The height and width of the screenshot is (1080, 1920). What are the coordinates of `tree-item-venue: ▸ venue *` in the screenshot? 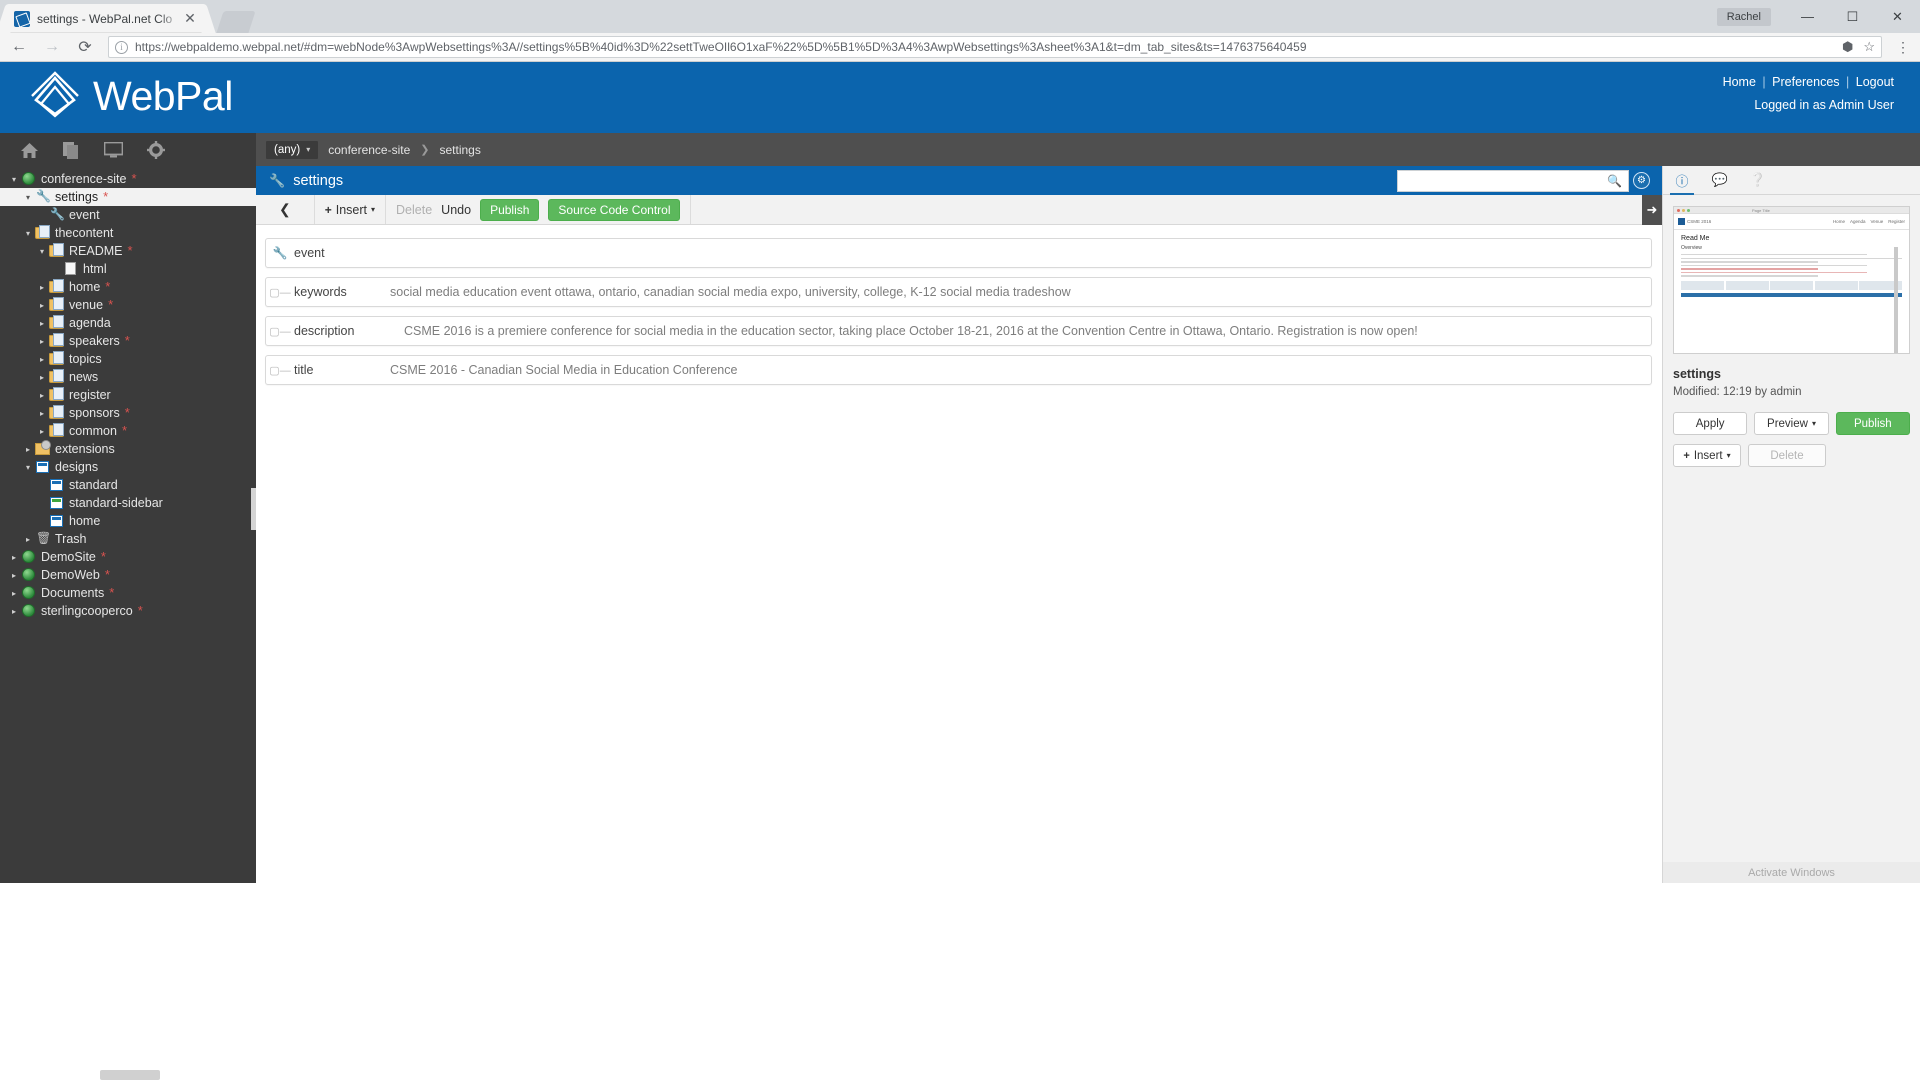 It's located at (128, 305).